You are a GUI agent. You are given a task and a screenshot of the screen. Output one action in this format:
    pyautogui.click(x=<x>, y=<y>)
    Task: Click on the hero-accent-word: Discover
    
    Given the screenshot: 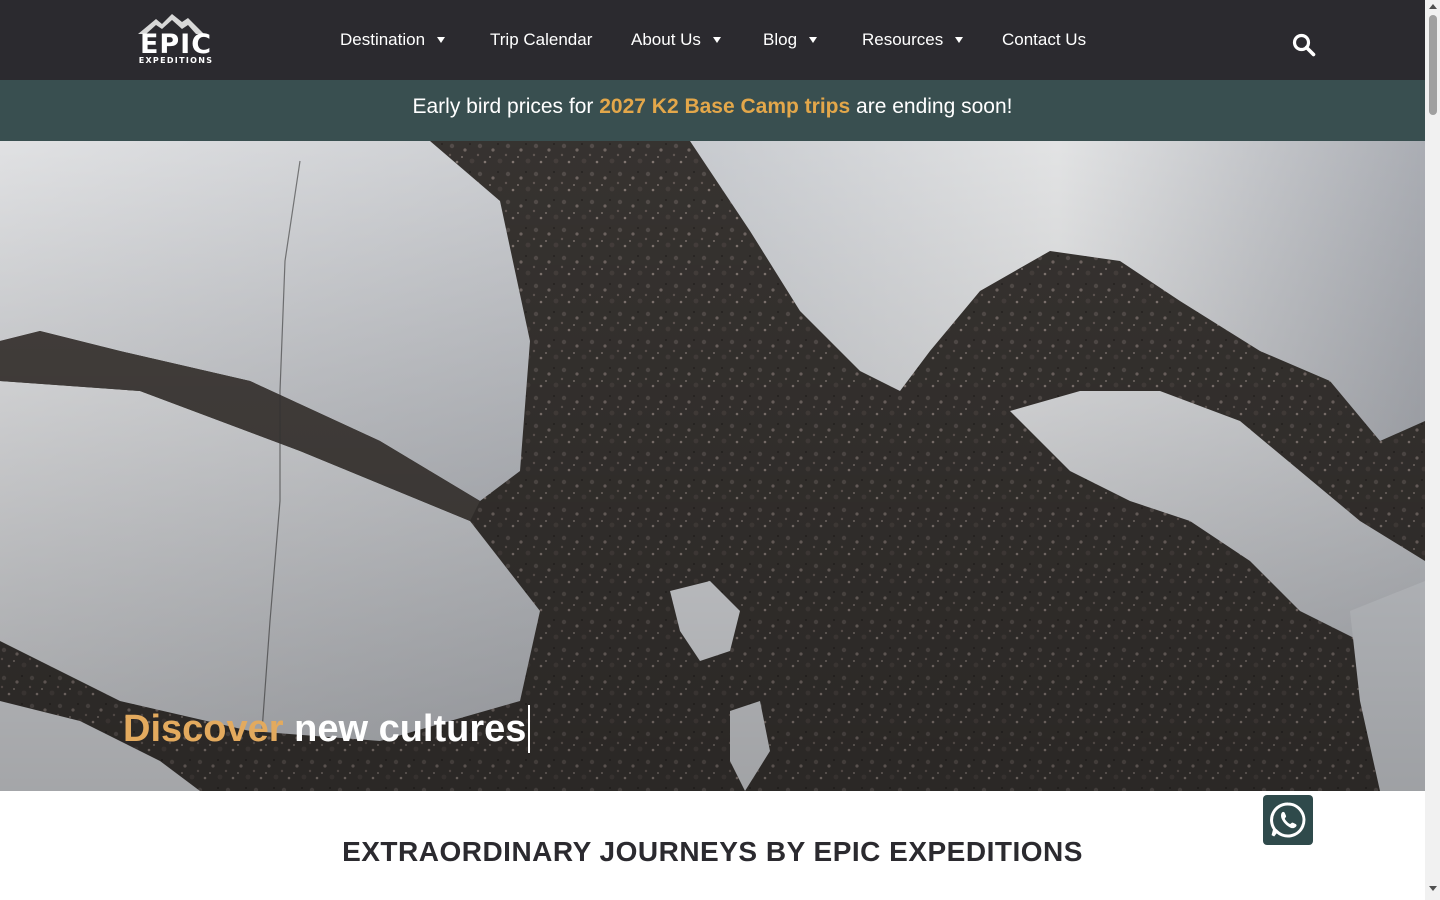 What is the action you would take?
    pyautogui.click(x=203, y=729)
    